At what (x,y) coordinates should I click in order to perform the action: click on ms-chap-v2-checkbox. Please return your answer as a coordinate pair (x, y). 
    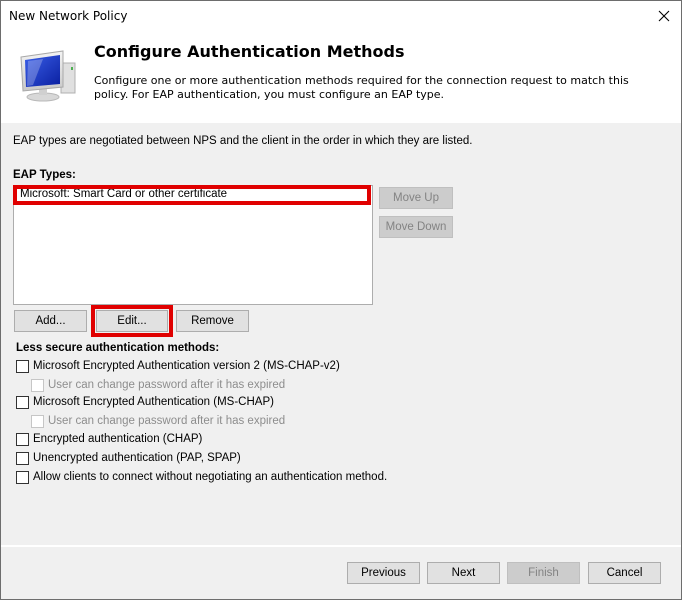
    Looking at the image, I should click on (22, 366).